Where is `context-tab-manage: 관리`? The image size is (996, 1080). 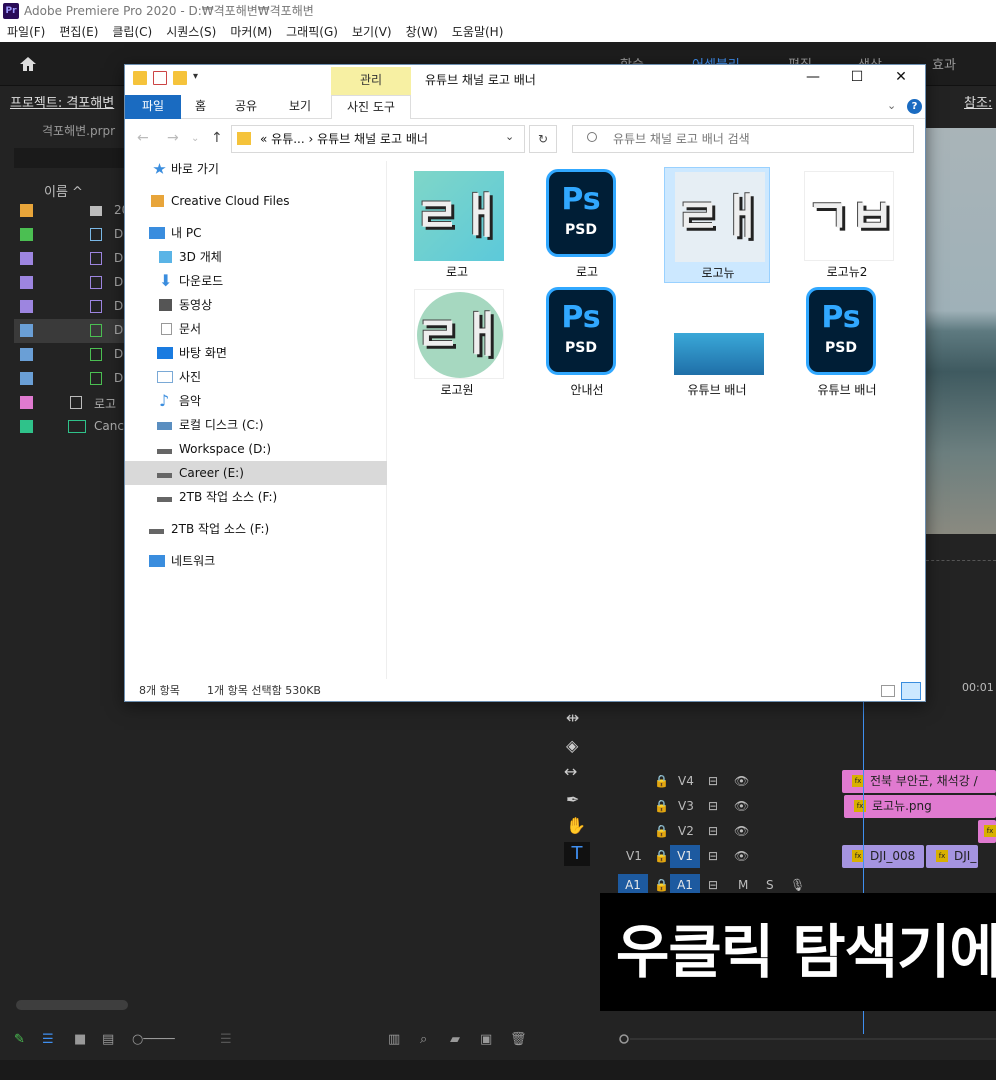
context-tab-manage: 관리 is located at coordinates (371, 81).